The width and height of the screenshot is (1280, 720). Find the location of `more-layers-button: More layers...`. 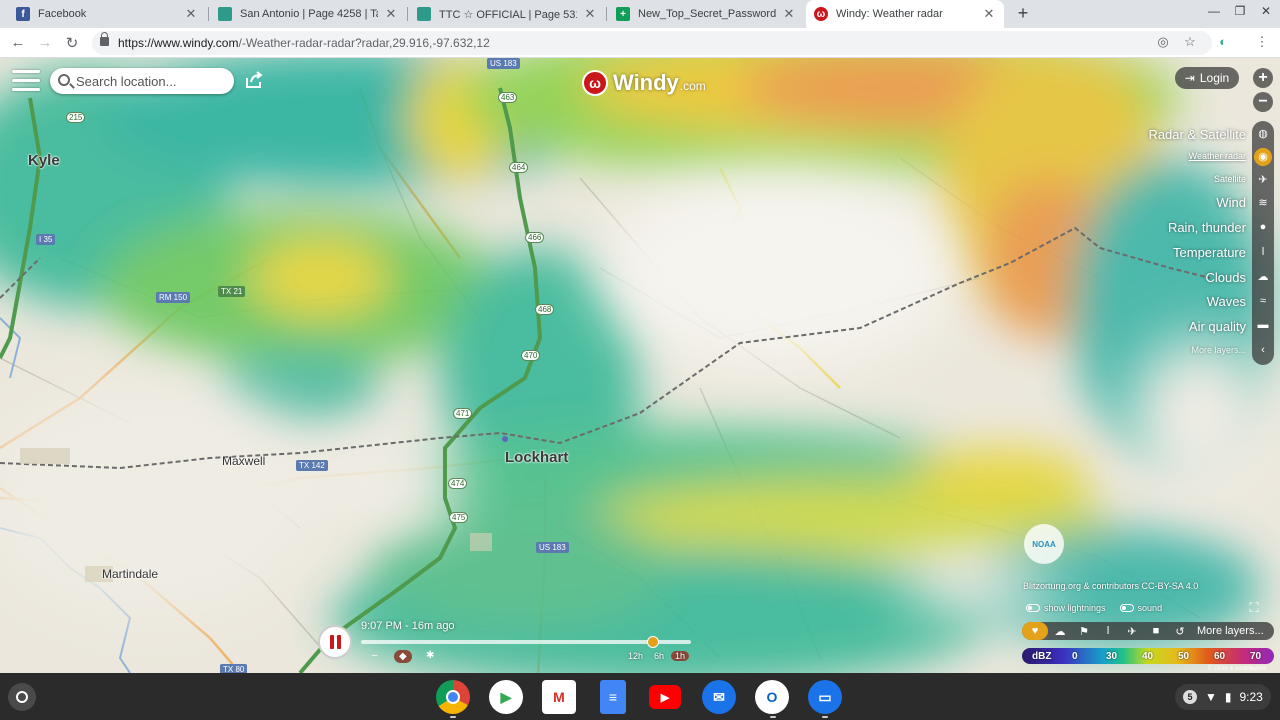

more-layers-button: More layers... is located at coordinates (1230, 631).